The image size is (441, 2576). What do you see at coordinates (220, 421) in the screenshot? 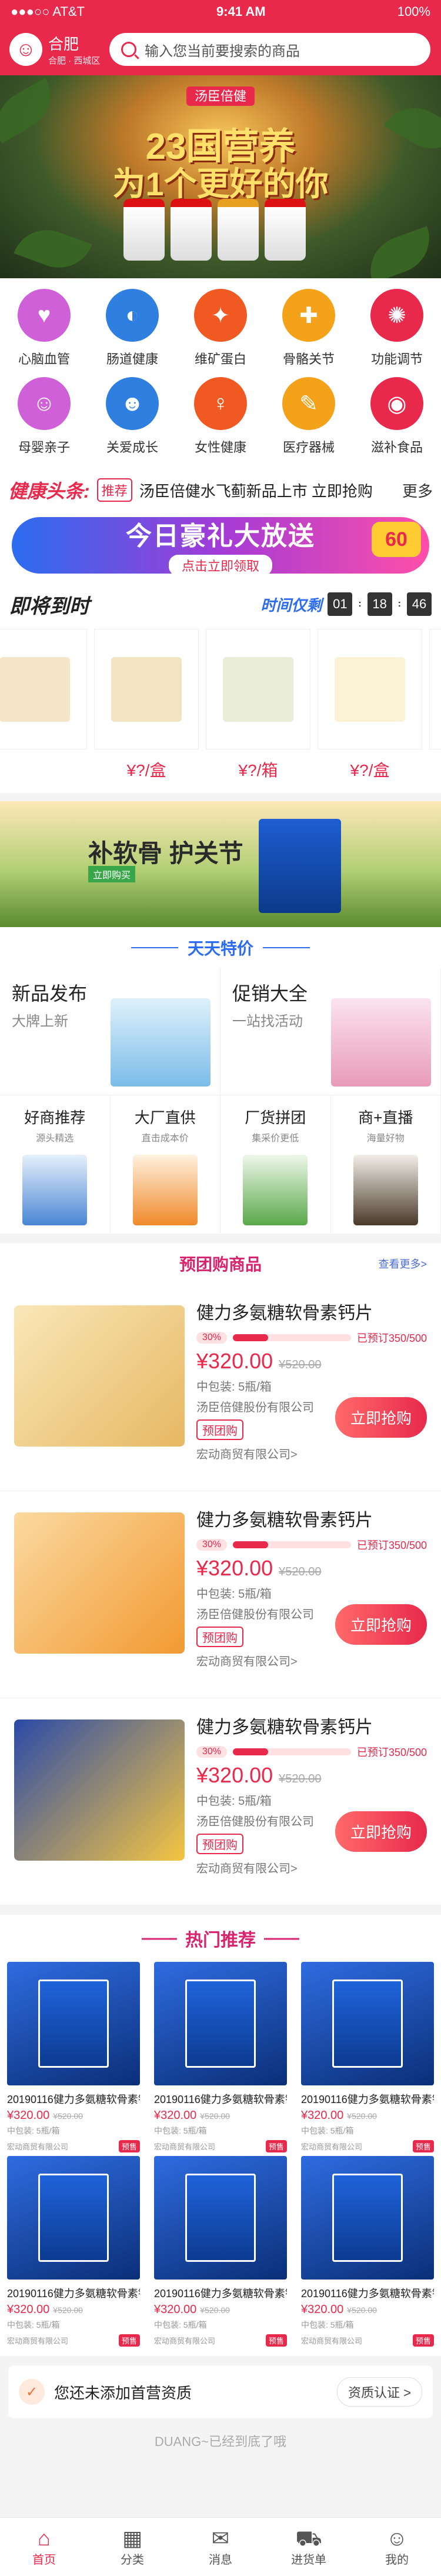
I see `category-item: ♀ 女性健康` at bounding box center [220, 421].